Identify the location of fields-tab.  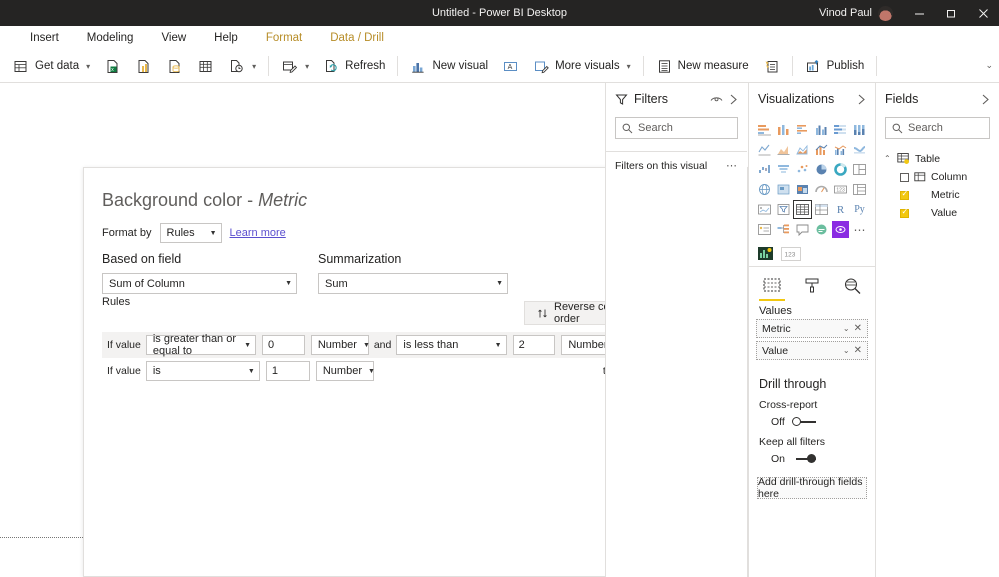
(772, 288).